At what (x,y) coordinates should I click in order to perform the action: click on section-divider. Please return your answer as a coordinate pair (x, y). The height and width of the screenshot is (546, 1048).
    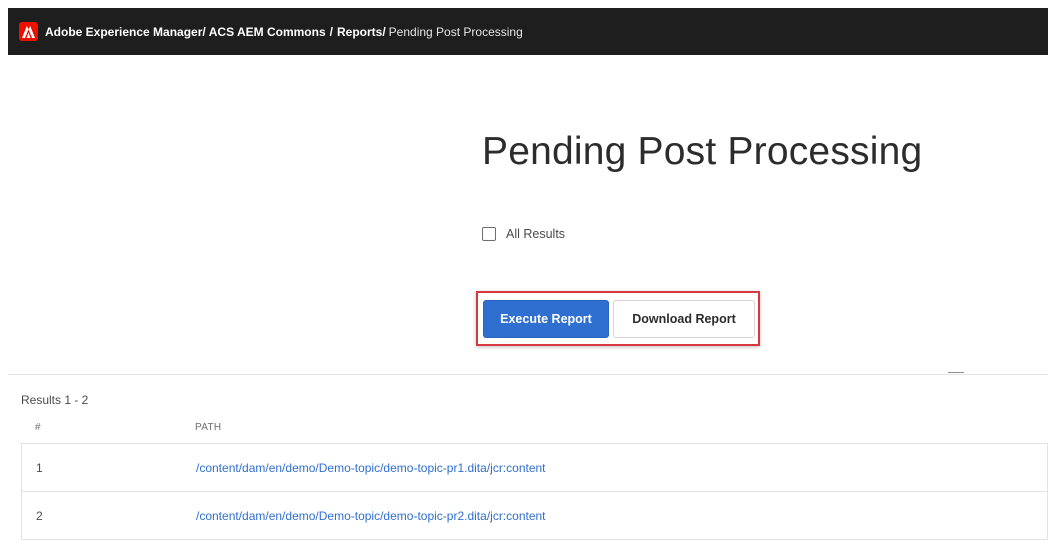
    Looking at the image, I should click on (528, 374).